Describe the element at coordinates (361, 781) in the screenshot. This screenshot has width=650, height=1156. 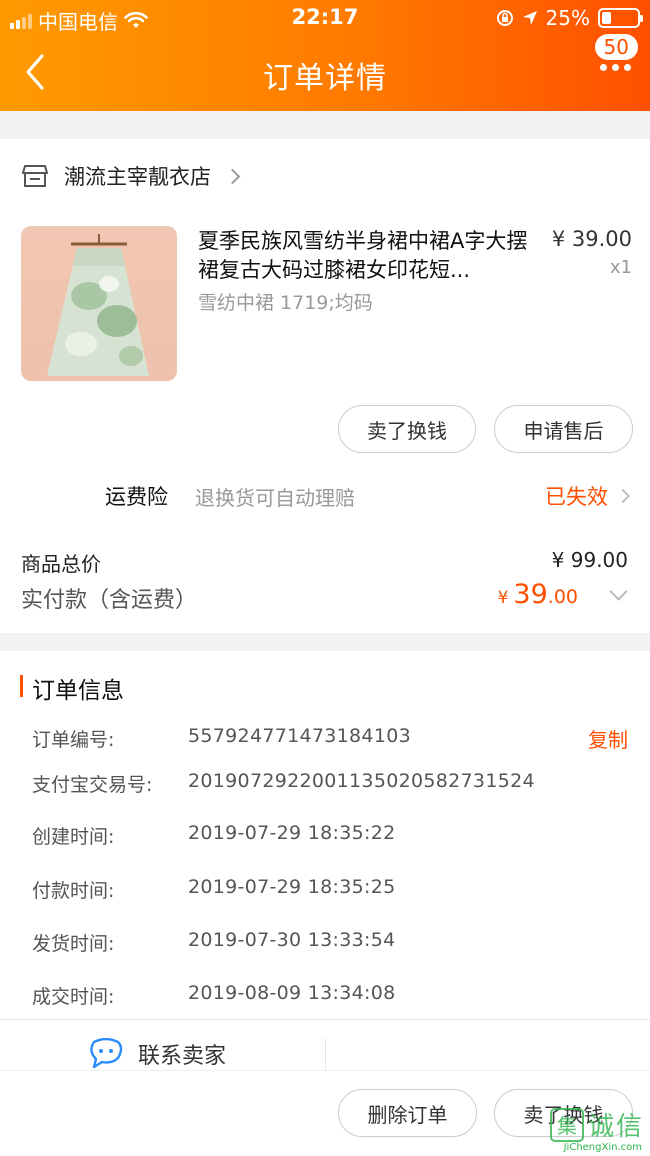
I see `alipay-trade-value: 2019072922001135020582731524` at that location.